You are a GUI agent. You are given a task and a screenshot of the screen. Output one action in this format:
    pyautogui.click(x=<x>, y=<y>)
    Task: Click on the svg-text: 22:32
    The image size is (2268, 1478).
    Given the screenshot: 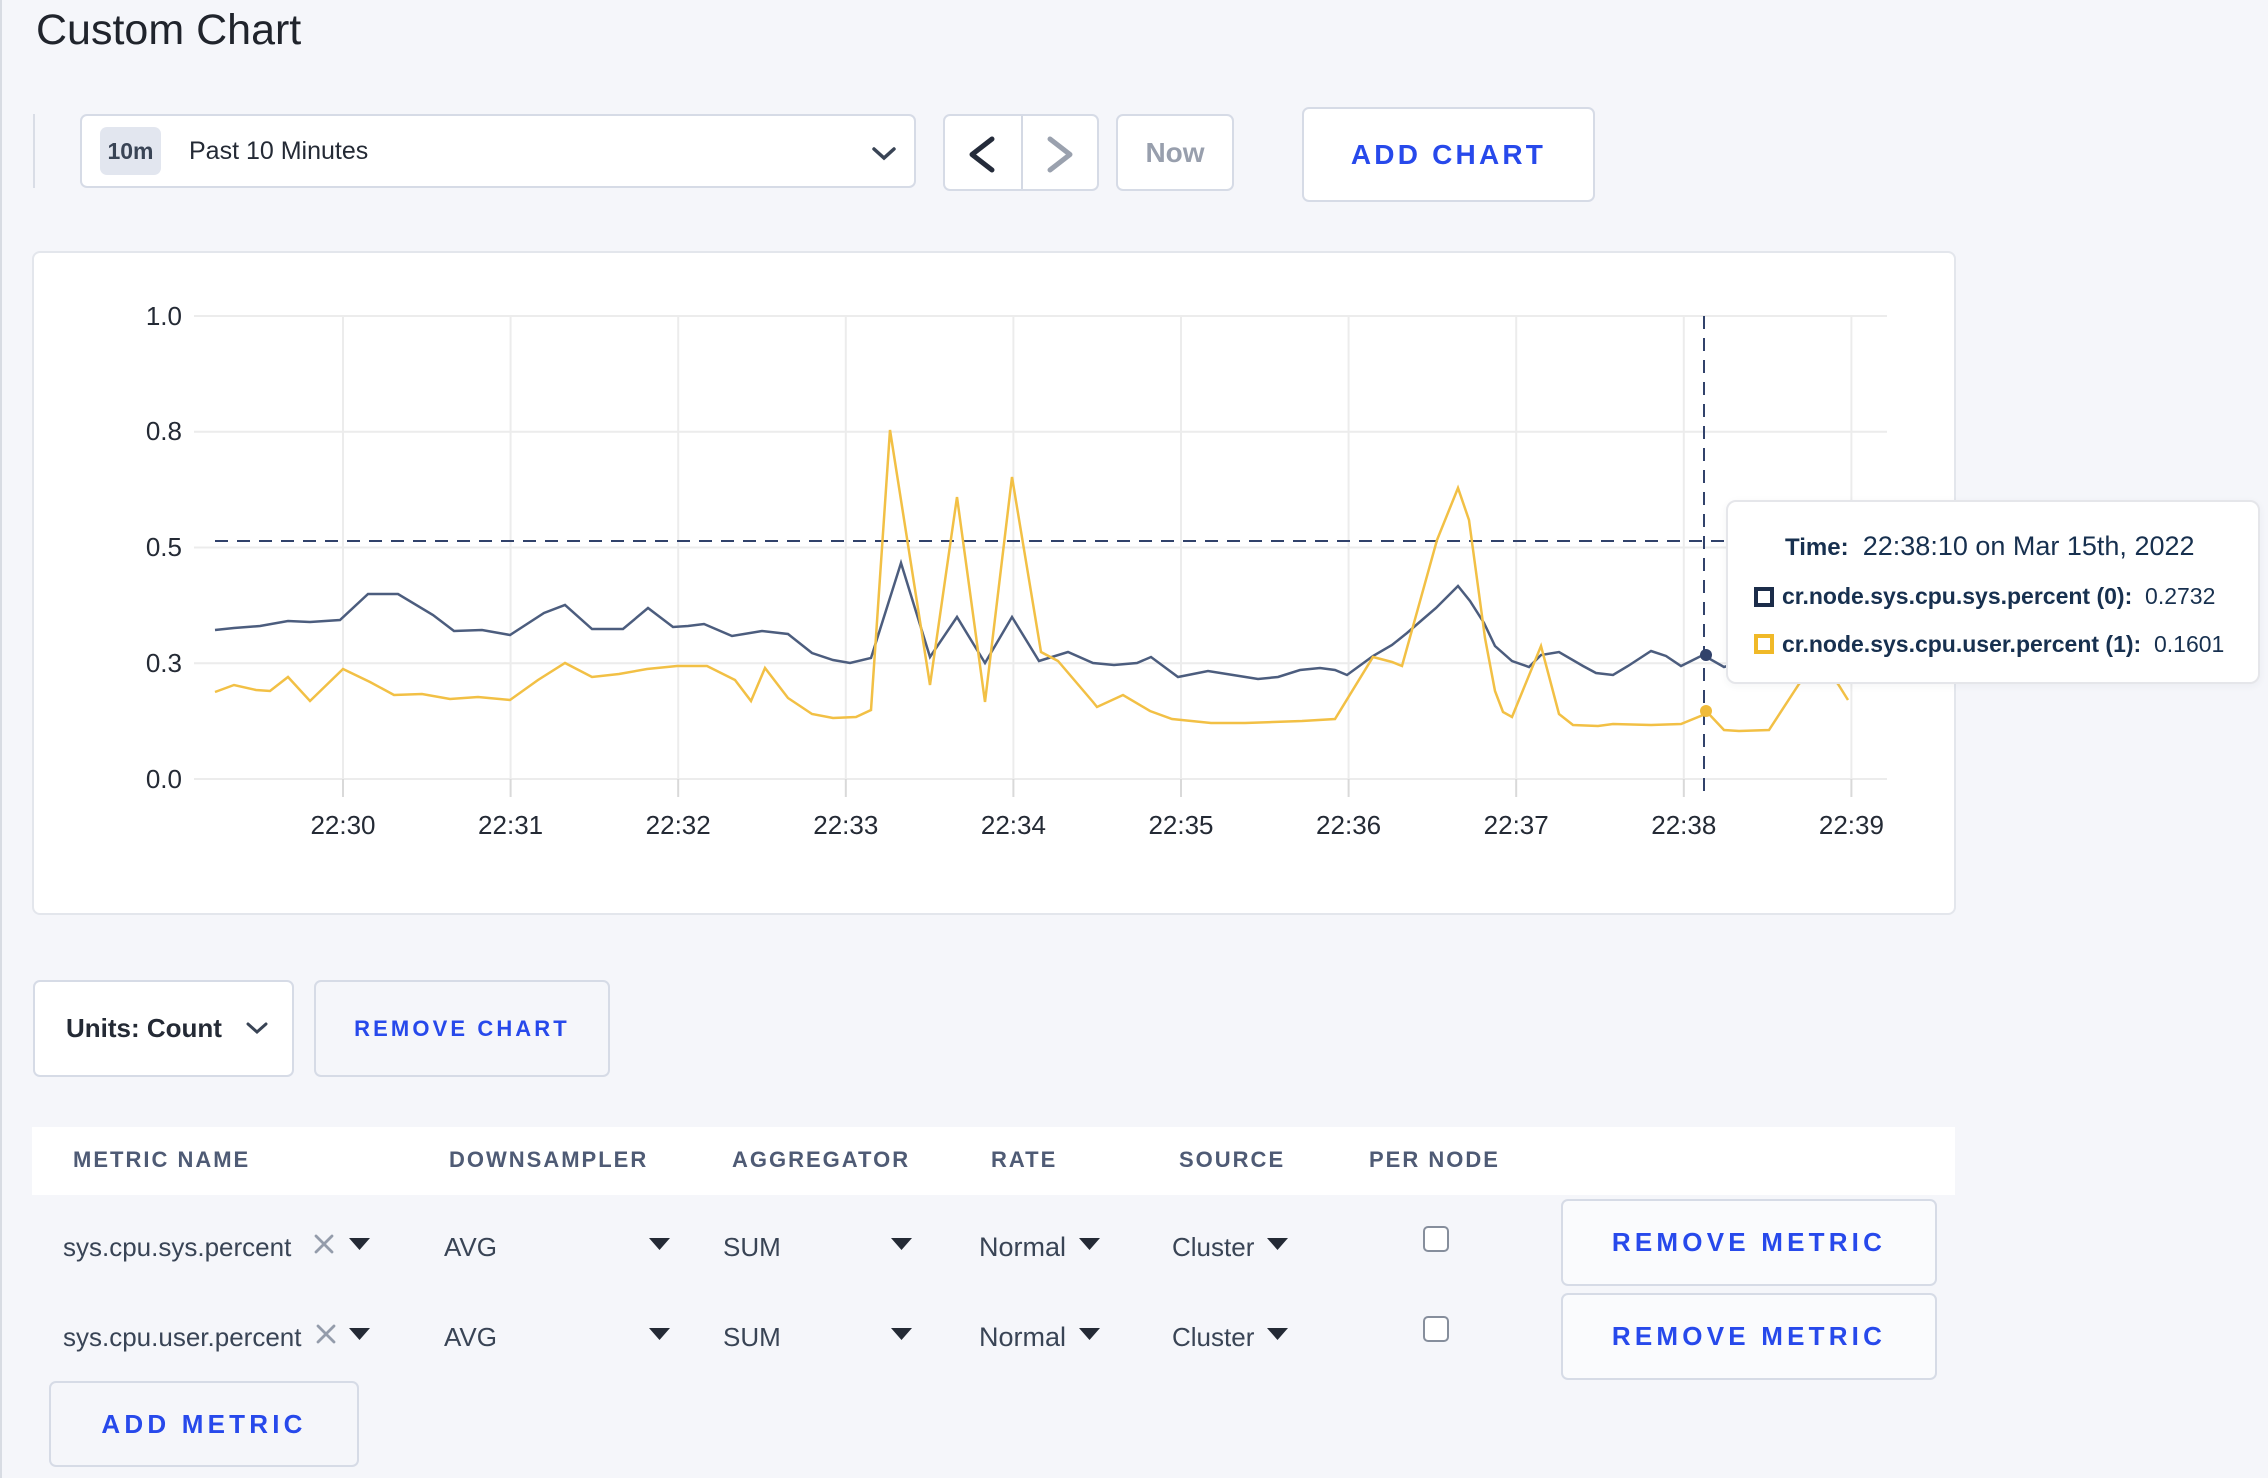 What is the action you would take?
    pyautogui.click(x=678, y=825)
    